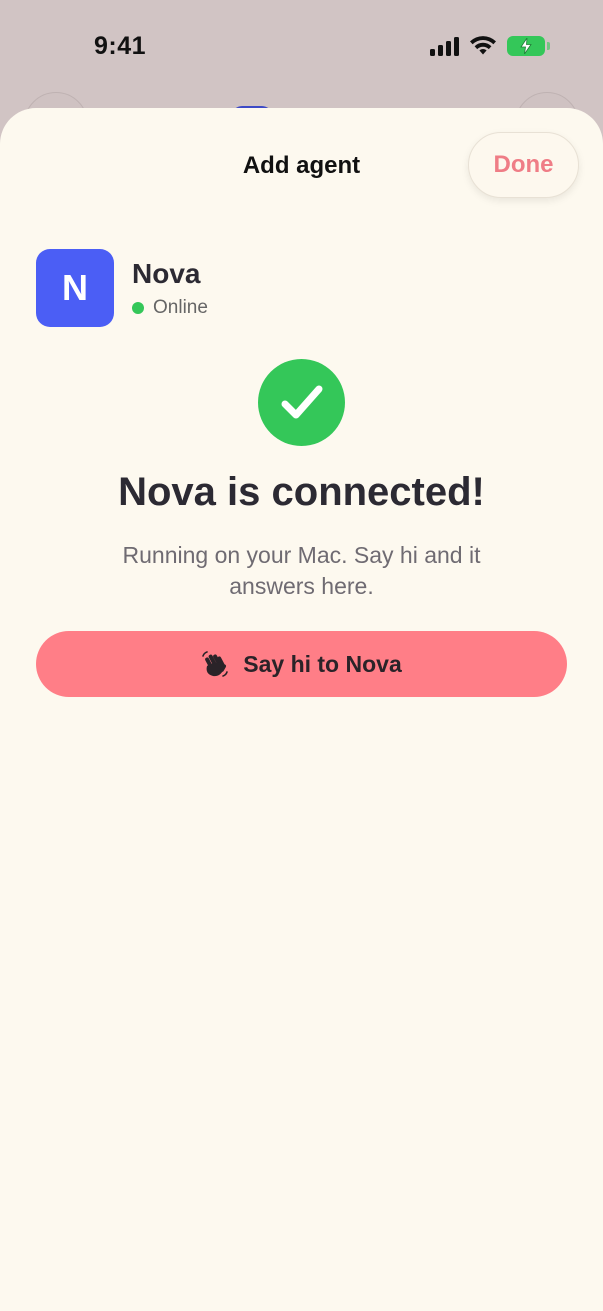 The image size is (603, 1311). I want to click on agent-name: Nova, so click(166, 273).